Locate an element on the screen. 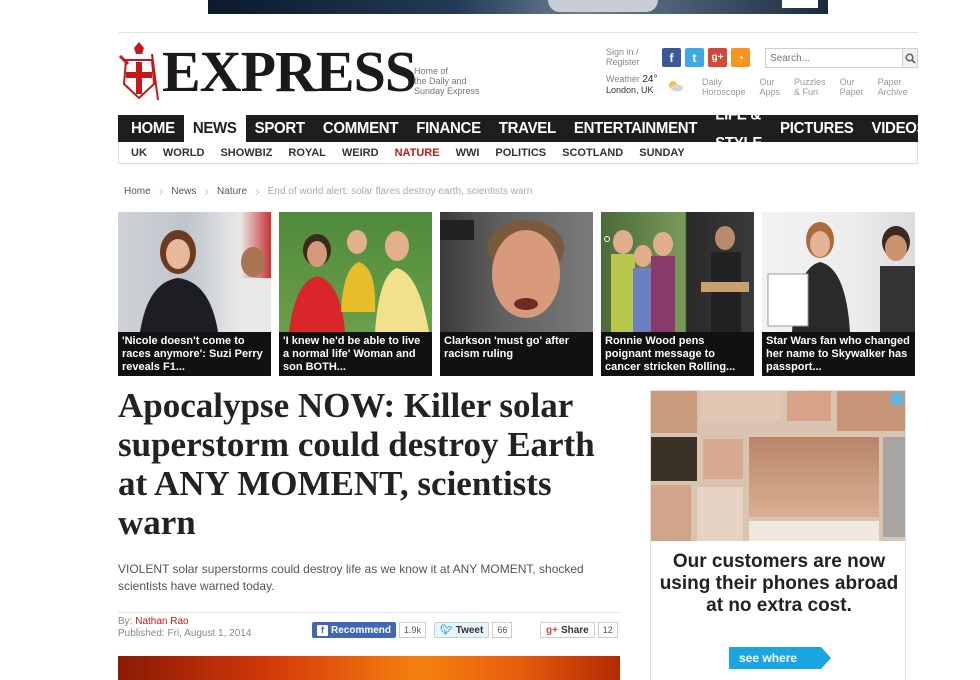 Image resolution: width=980 pixels, height=680 pixels. author-link: Nathan Rao is located at coordinates (161, 621).